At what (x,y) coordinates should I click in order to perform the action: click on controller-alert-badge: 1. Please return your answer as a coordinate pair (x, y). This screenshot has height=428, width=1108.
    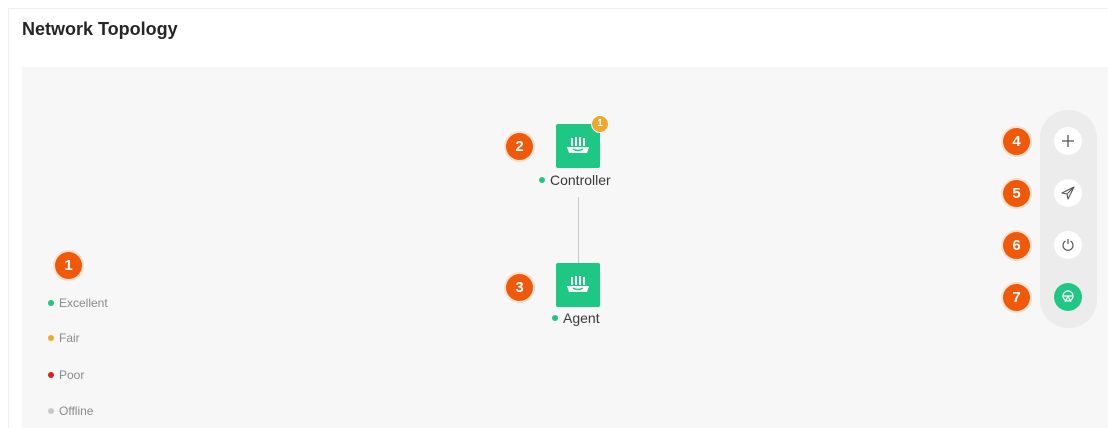
    Looking at the image, I should click on (600, 124).